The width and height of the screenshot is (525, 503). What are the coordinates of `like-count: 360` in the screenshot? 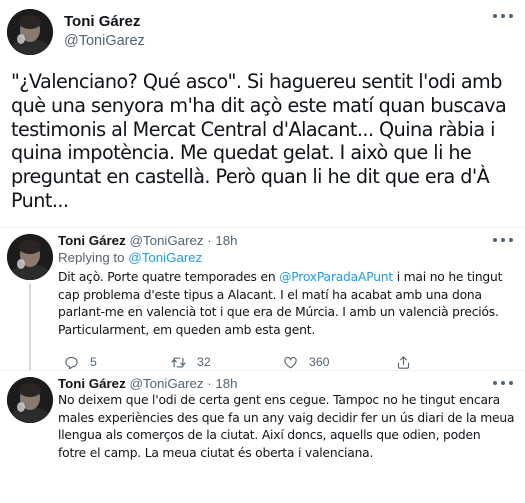 It's located at (319, 362).